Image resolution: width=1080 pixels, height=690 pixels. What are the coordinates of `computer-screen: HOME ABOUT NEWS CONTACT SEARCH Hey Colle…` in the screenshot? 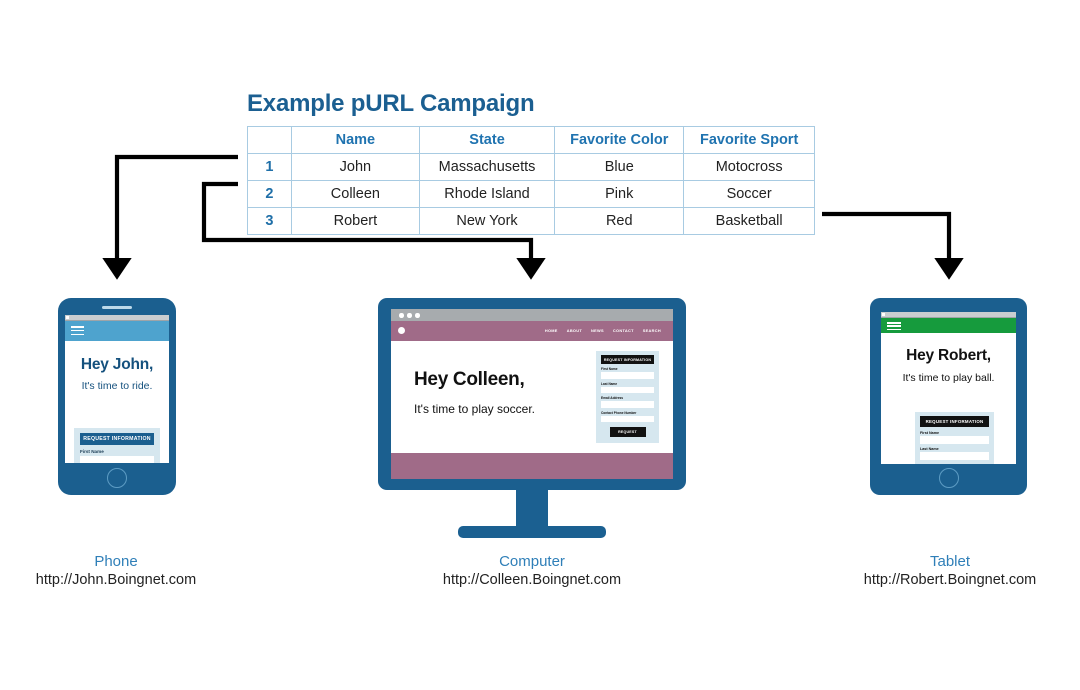 It's located at (532, 394).